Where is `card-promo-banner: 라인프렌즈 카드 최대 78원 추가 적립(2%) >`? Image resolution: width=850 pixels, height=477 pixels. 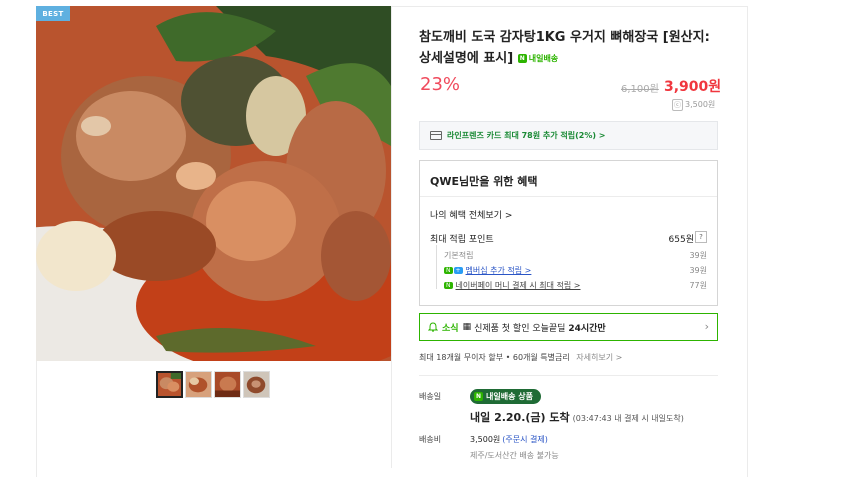
card-promo-banner: 라인프렌즈 카드 최대 78원 추가 적립(2%) > is located at coordinates (568, 135).